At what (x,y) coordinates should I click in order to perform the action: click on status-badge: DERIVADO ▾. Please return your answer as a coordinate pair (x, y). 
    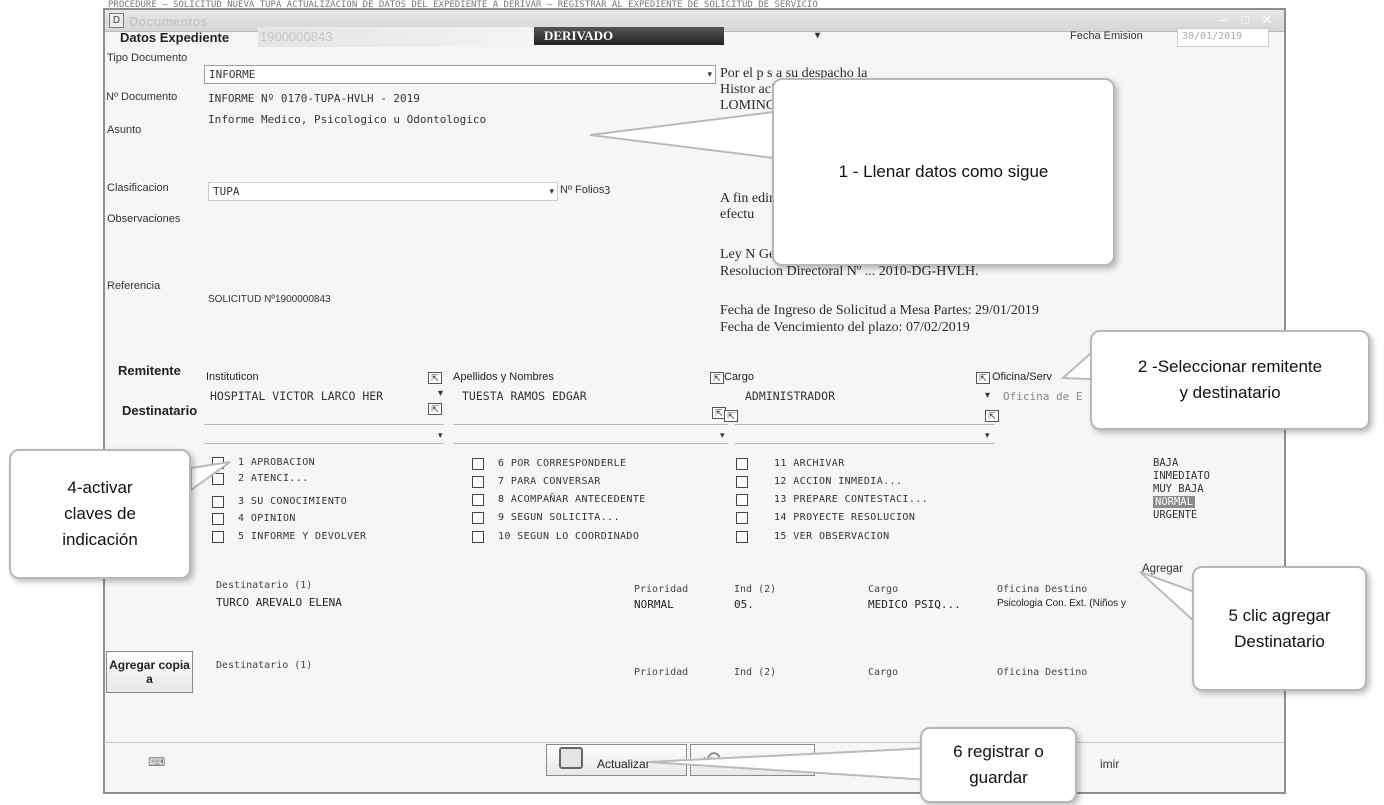
    Looking at the image, I should click on (677, 36).